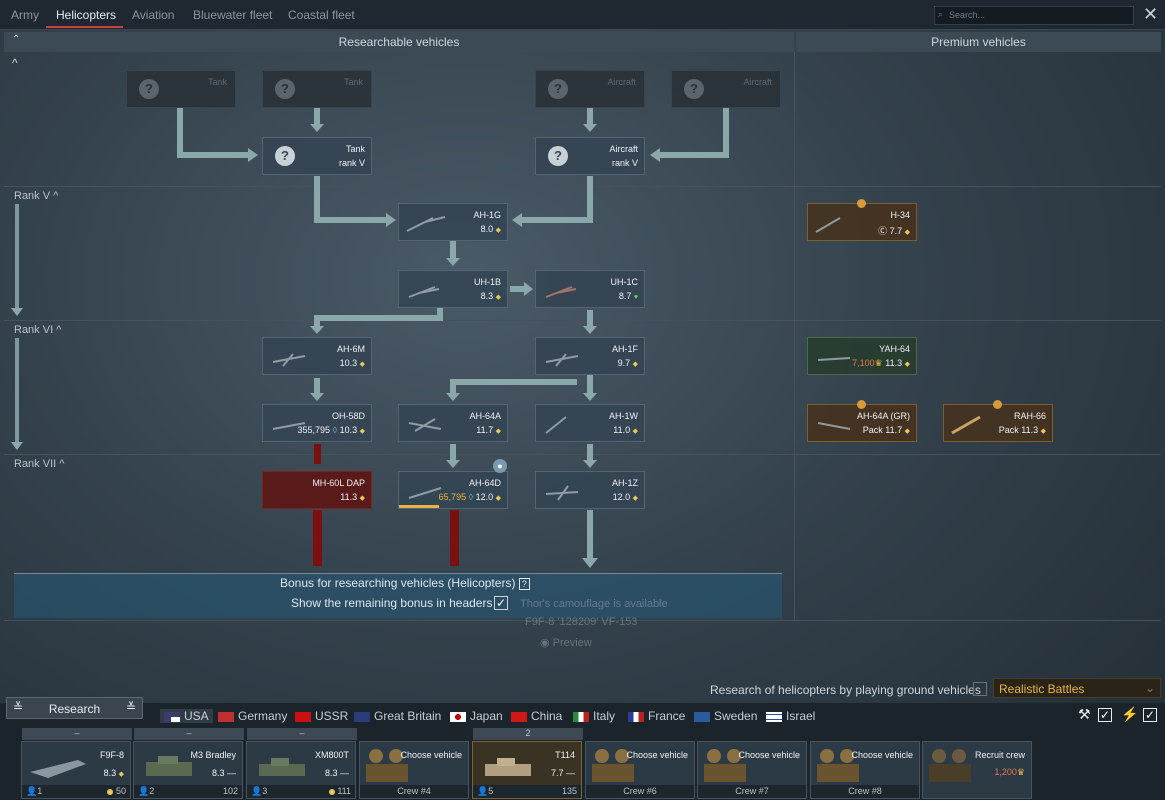  Describe the element at coordinates (1149, 688) in the screenshot. I see `chevron-down-icon: ⌄` at that location.